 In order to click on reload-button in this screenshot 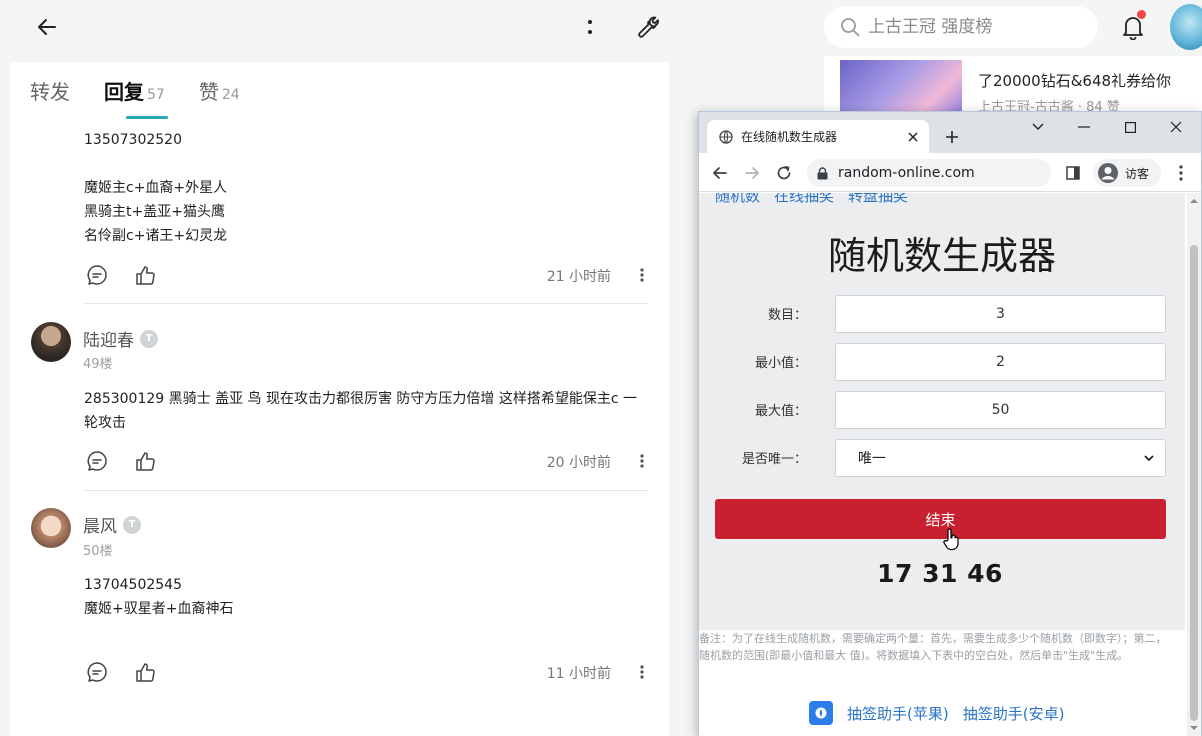, I will do `click(784, 173)`.